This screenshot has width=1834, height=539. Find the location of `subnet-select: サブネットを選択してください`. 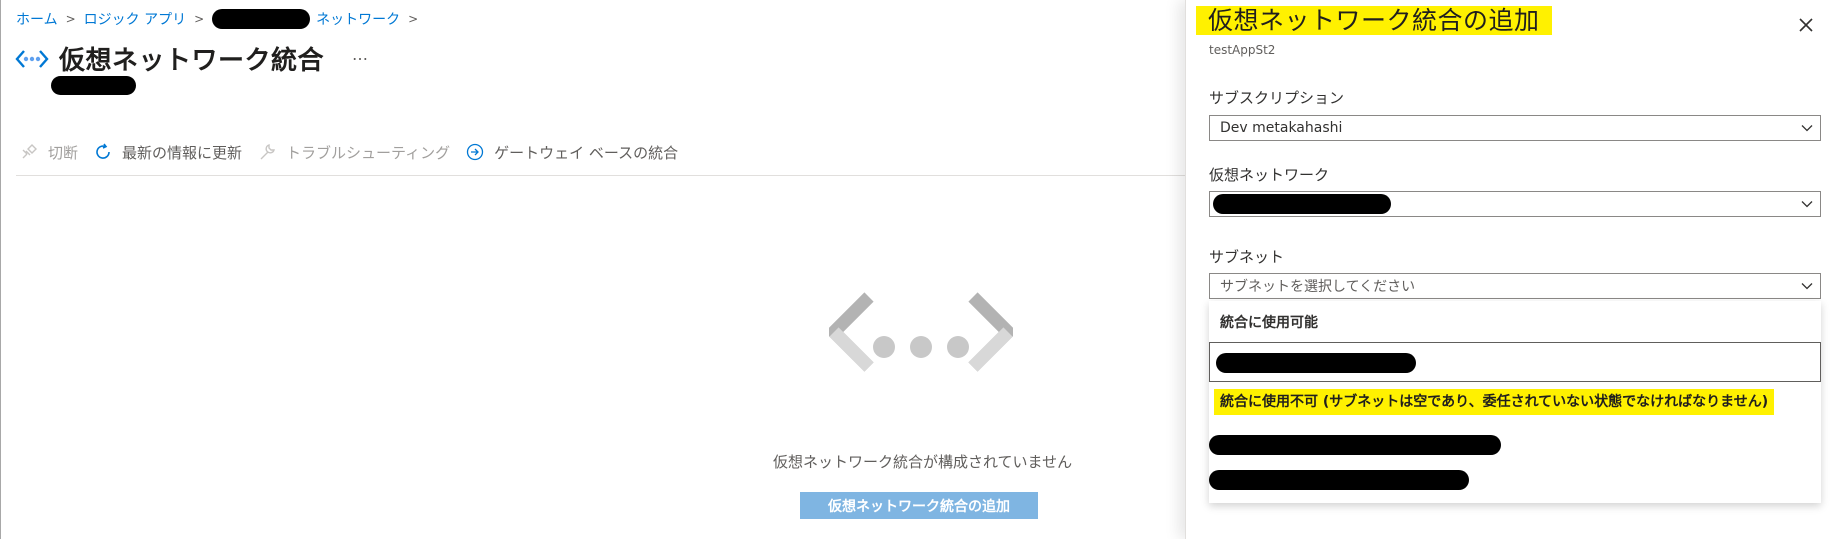

subnet-select: サブネットを選択してください is located at coordinates (1515, 286).